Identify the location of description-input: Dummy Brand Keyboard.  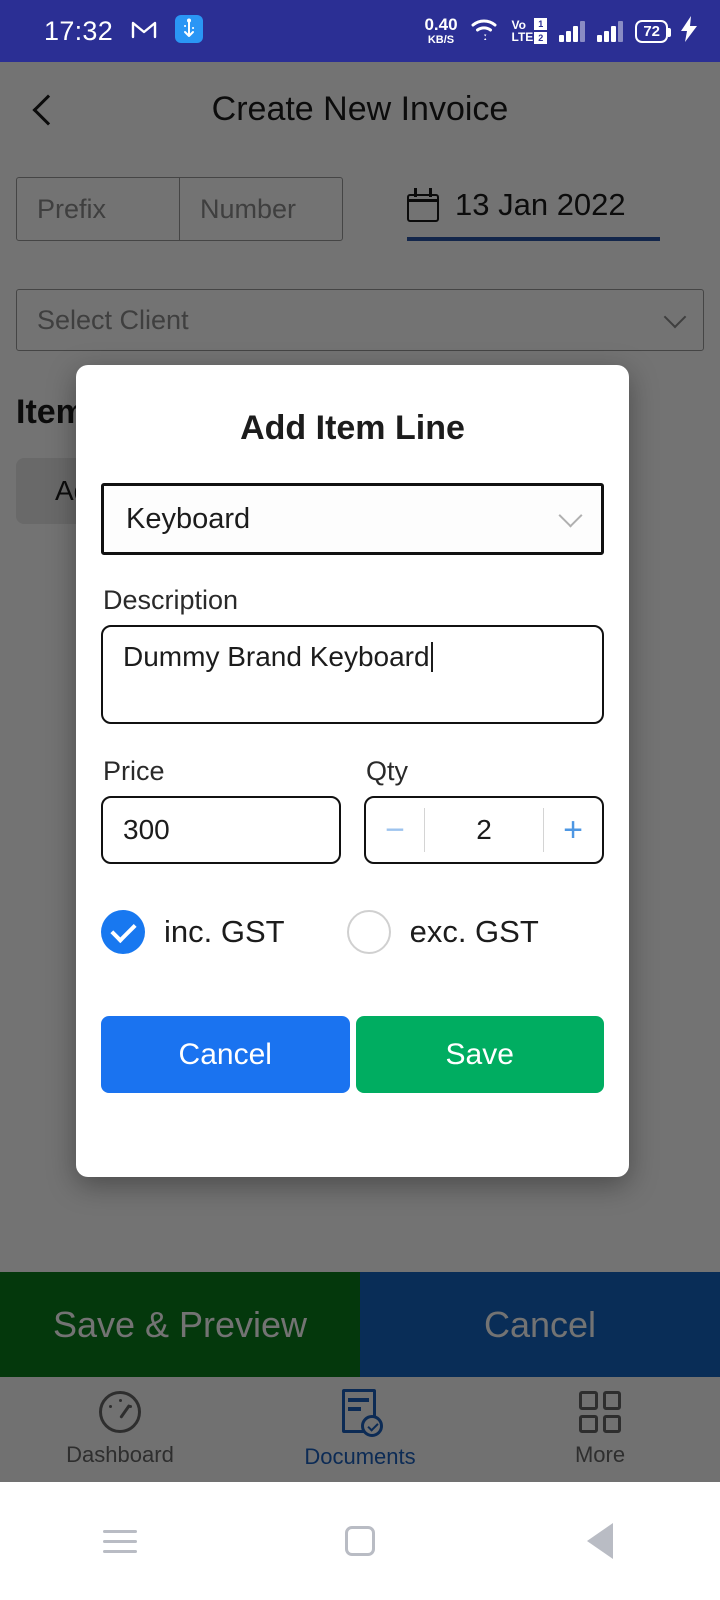
(352, 674).